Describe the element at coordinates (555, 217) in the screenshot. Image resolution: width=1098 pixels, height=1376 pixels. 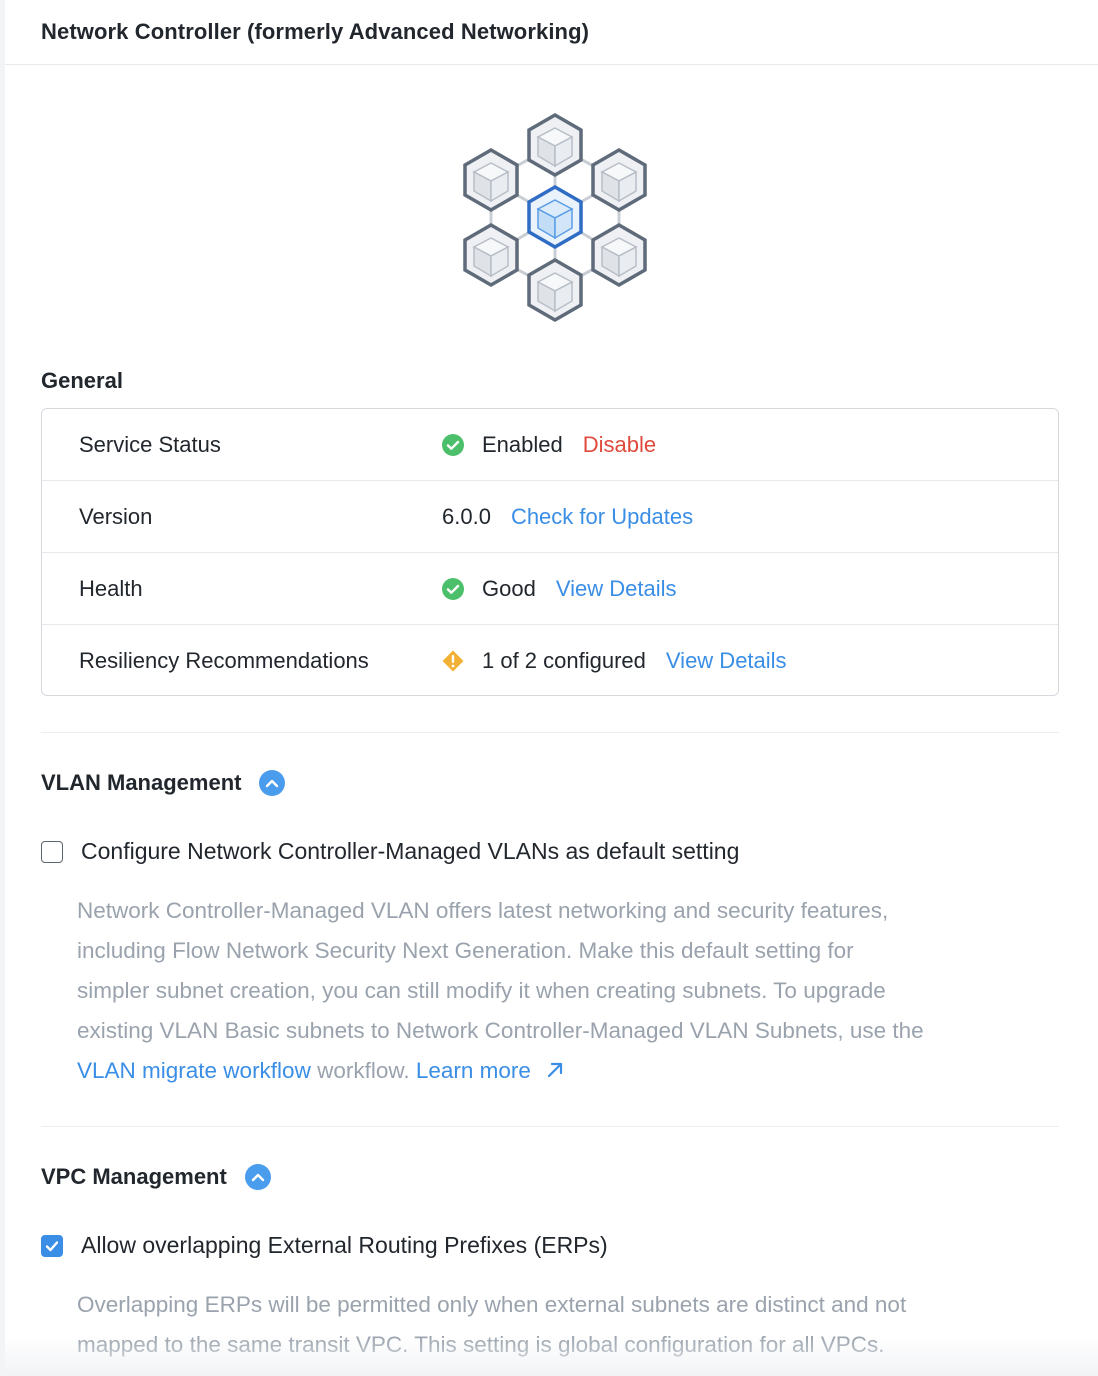
I see `network-cubes-illustration` at that location.